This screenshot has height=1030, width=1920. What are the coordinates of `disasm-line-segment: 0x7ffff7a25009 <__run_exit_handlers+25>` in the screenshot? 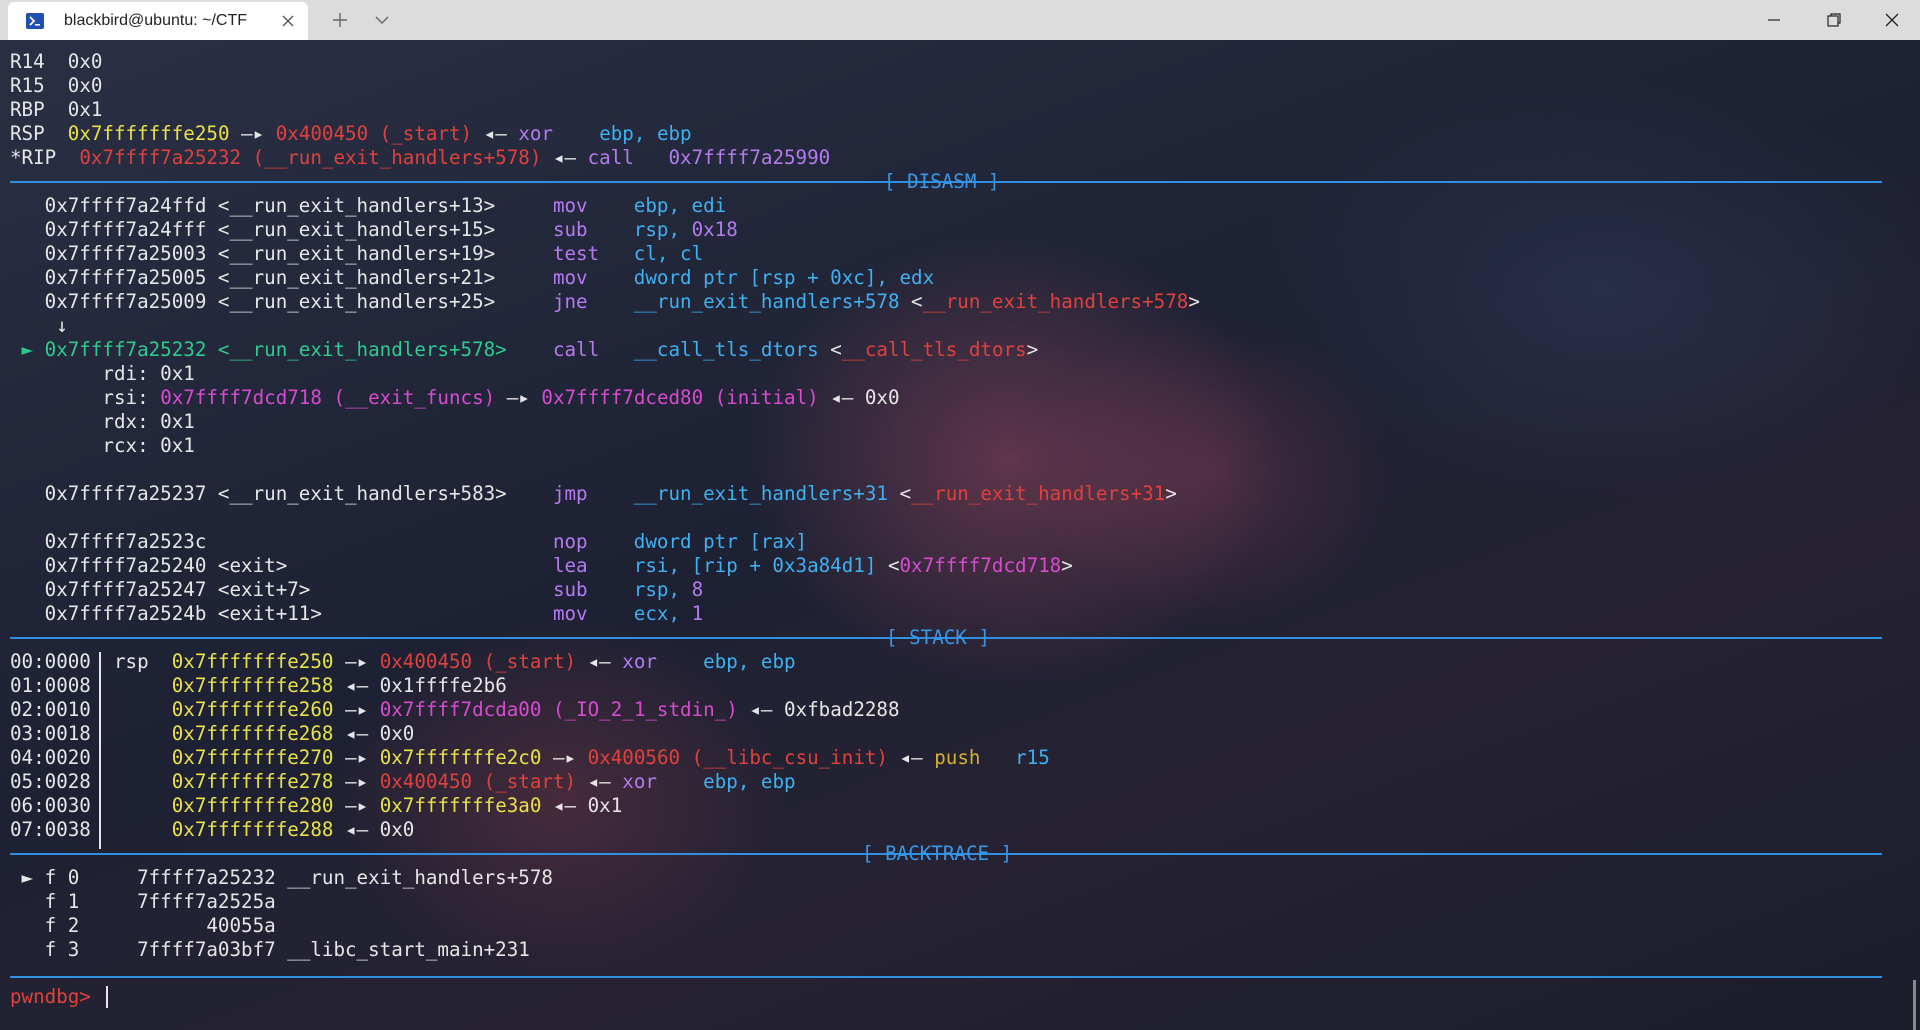 It's located at (281, 301).